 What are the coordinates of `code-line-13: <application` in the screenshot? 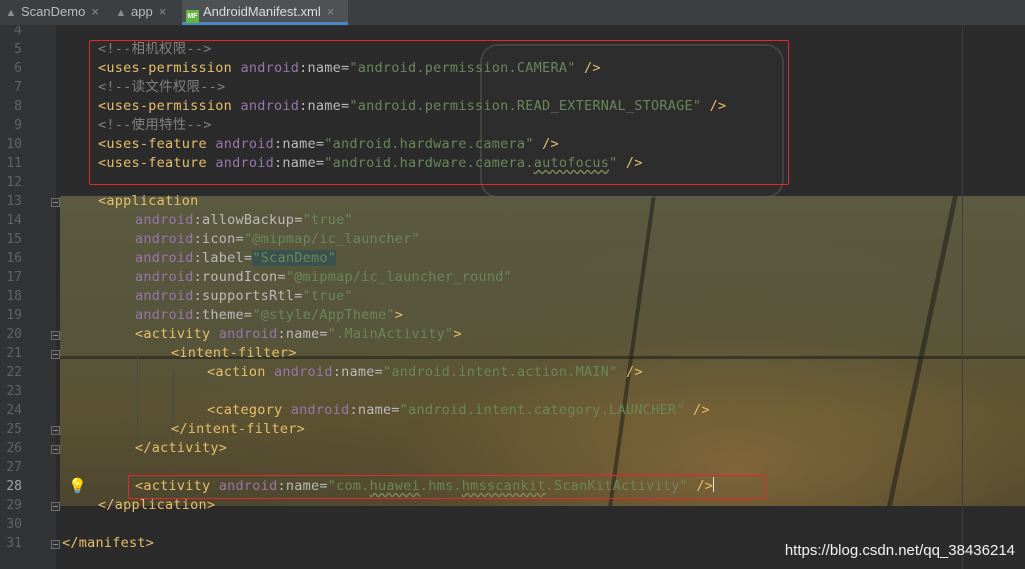 It's located at (148, 201).